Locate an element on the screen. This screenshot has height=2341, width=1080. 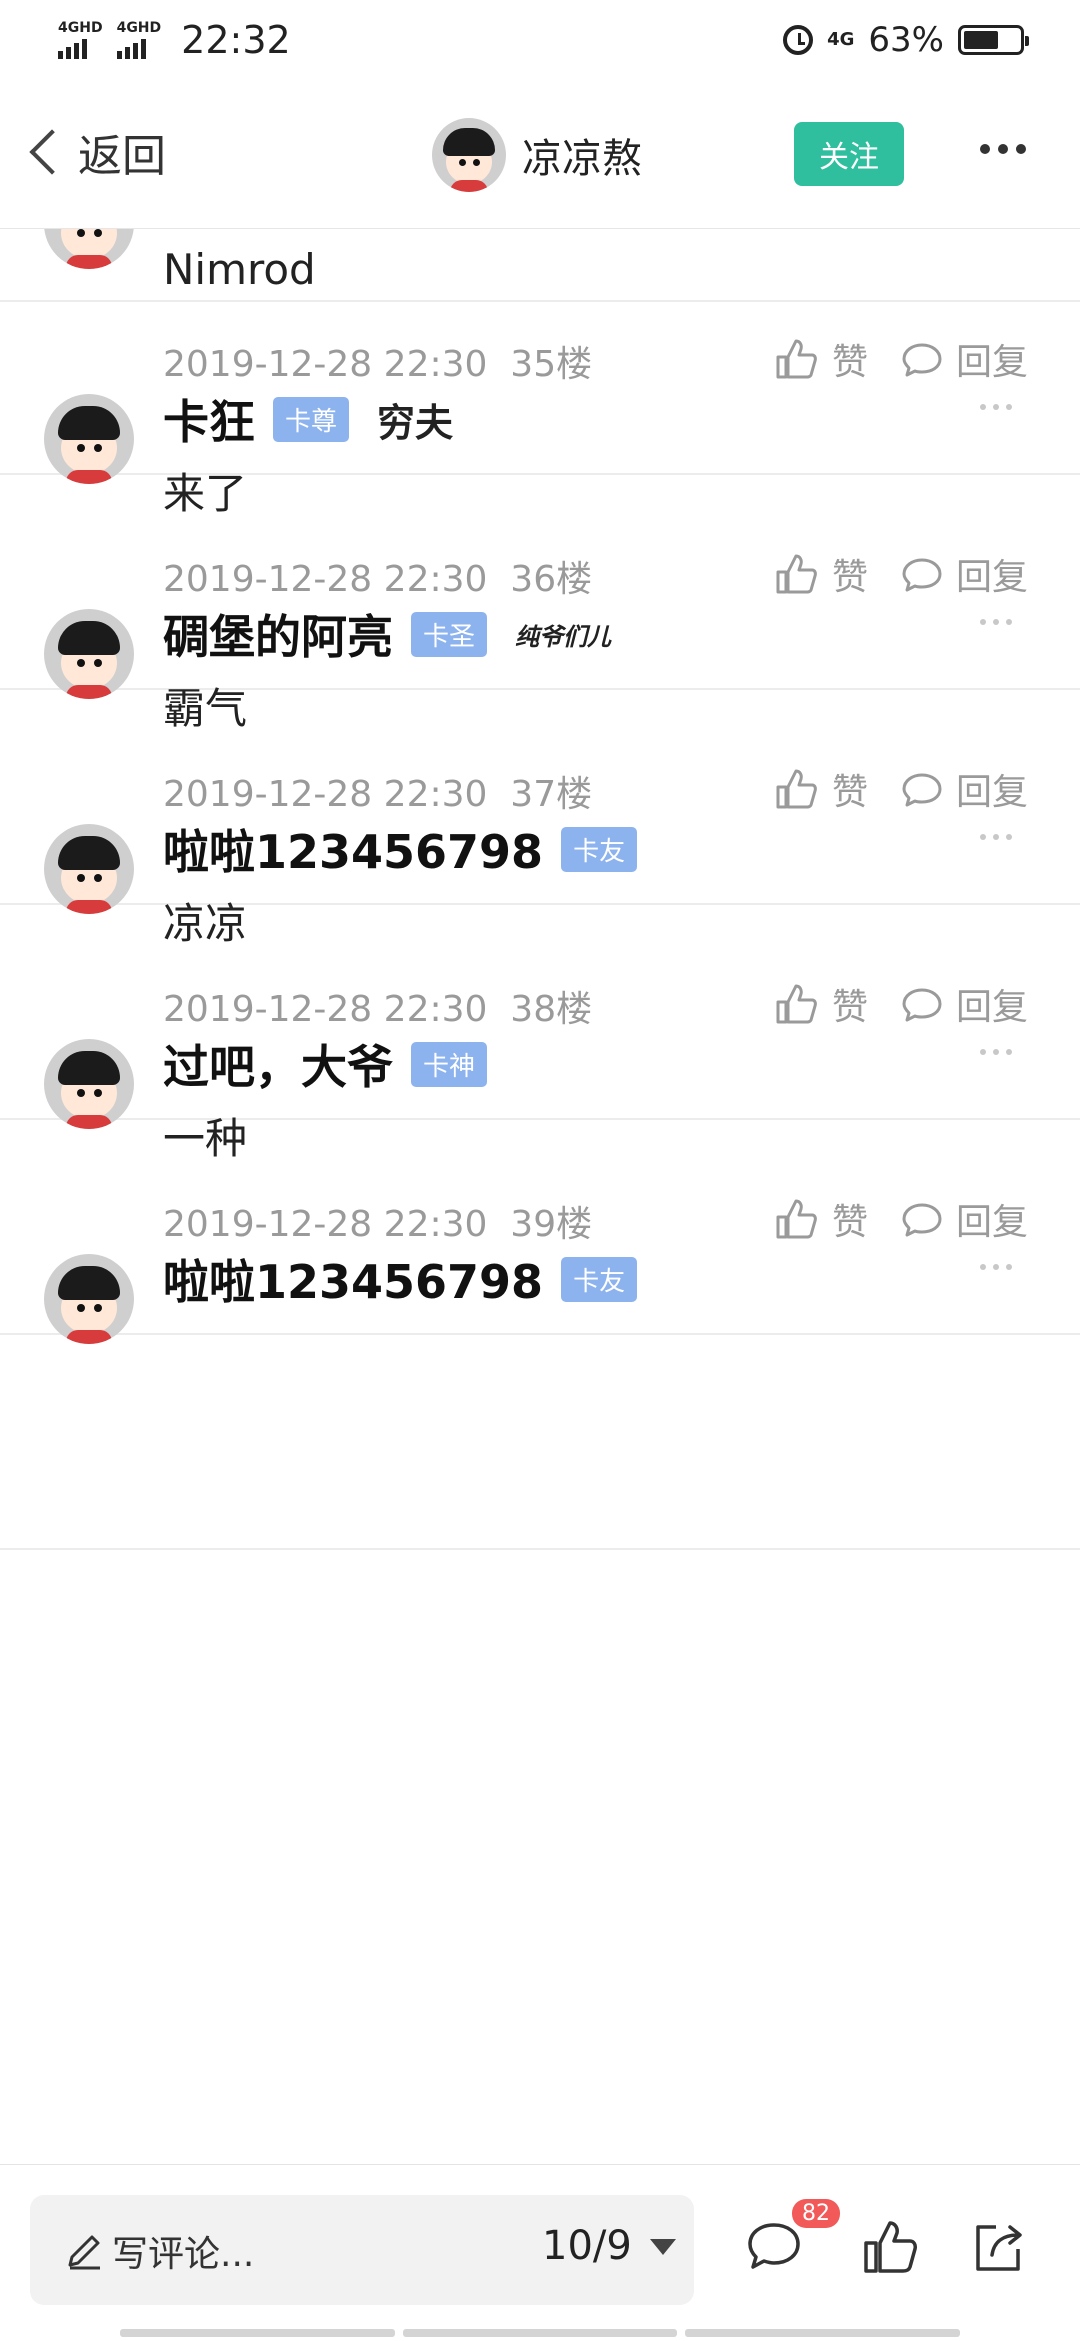
battery-percent: 63% is located at coordinates (906, 40).